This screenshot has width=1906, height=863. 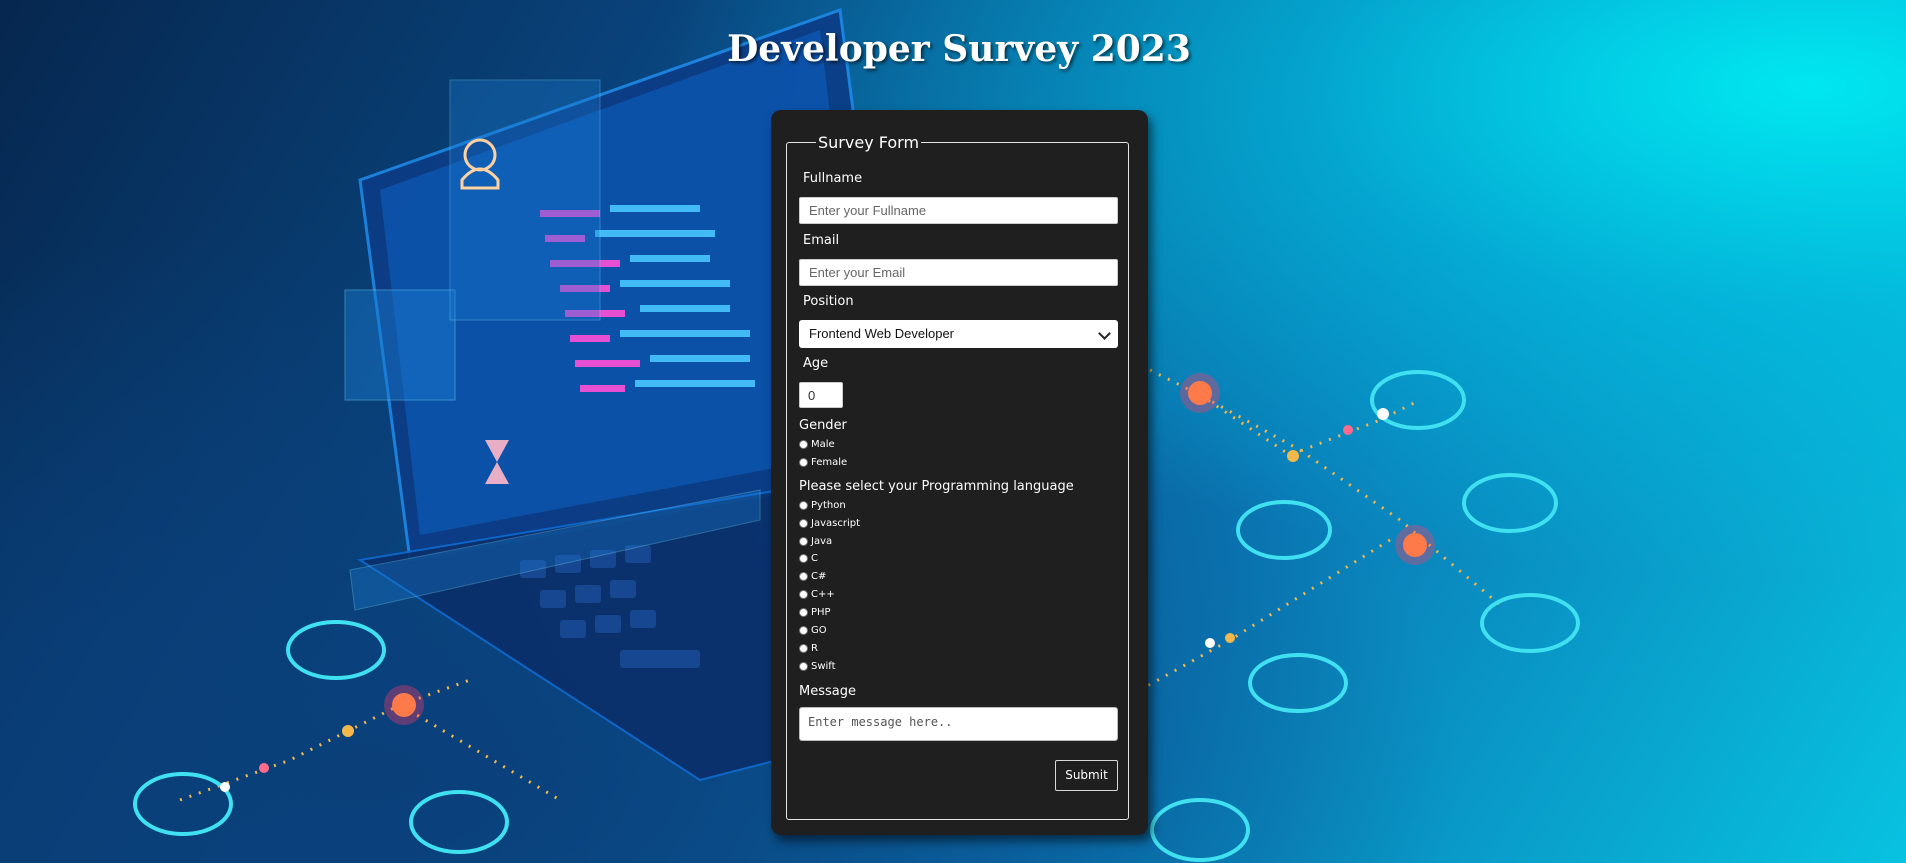 What do you see at coordinates (958, 210) in the screenshot?
I see `fullname-input: Enter your Fullname` at bounding box center [958, 210].